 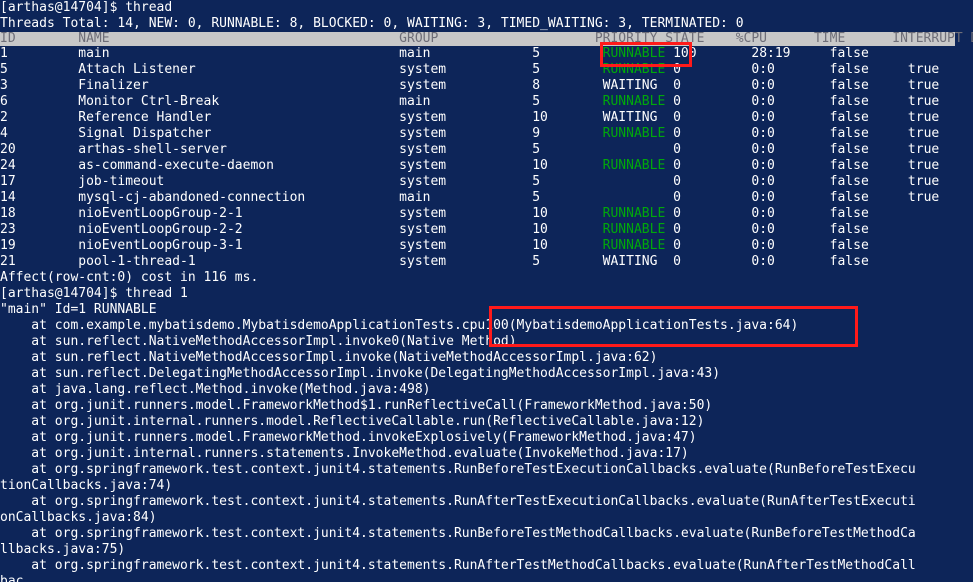 I want to click on command-line-thread-1: [arthas@14704]$ thread 1, so click(x=94, y=293).